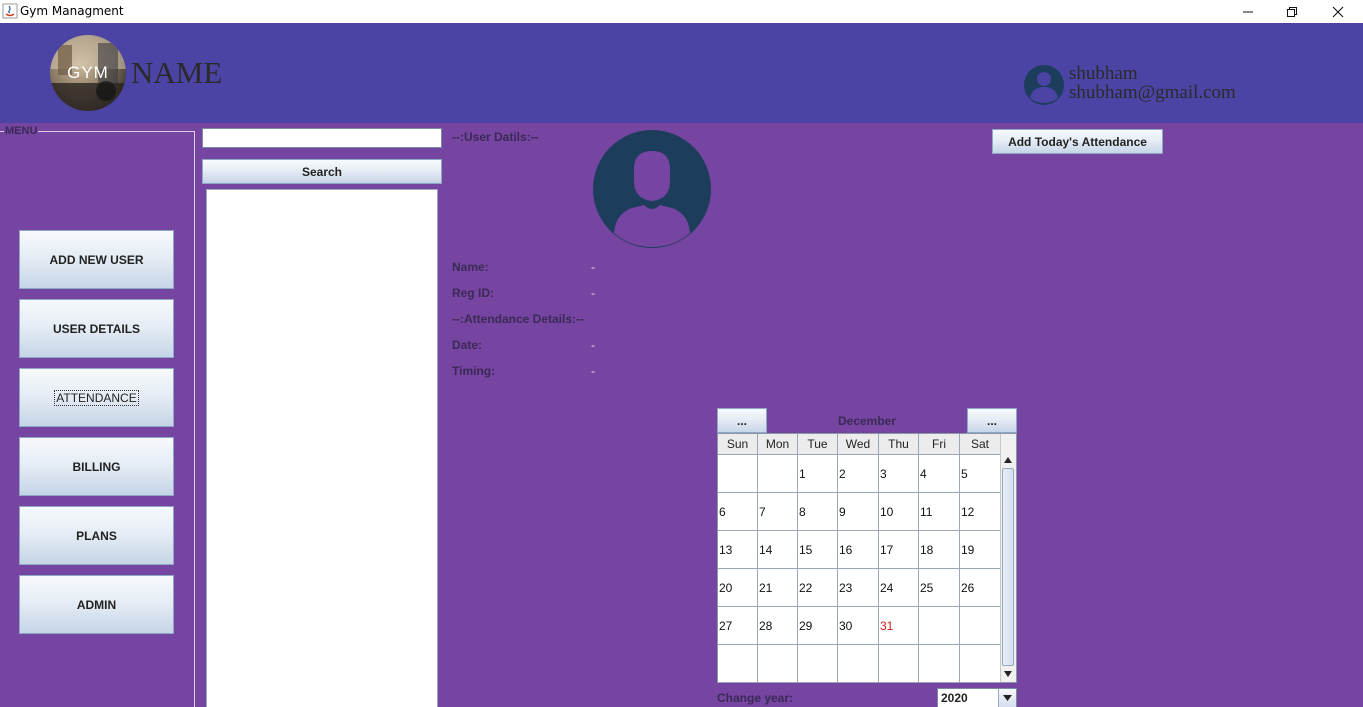 The height and width of the screenshot is (707, 1363). I want to click on weekday-header: Wed, so click(858, 444).